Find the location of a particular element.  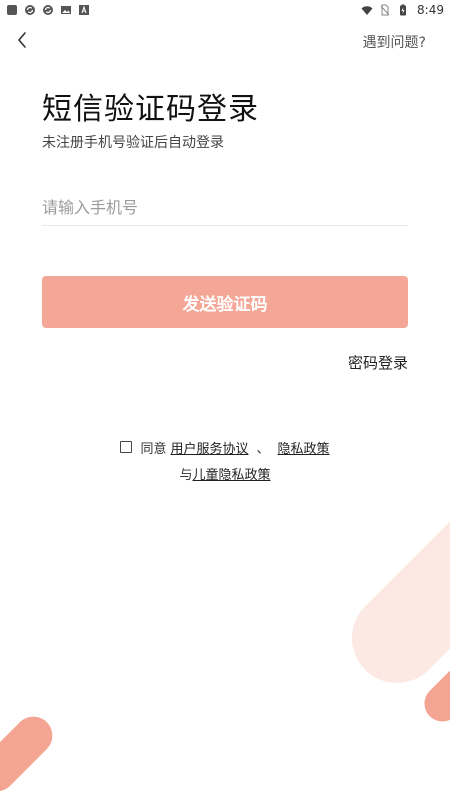

agreement-section: 同意 用户服务协议 、 隐私政策 与 儿童隐私政策 is located at coordinates (225, 460).